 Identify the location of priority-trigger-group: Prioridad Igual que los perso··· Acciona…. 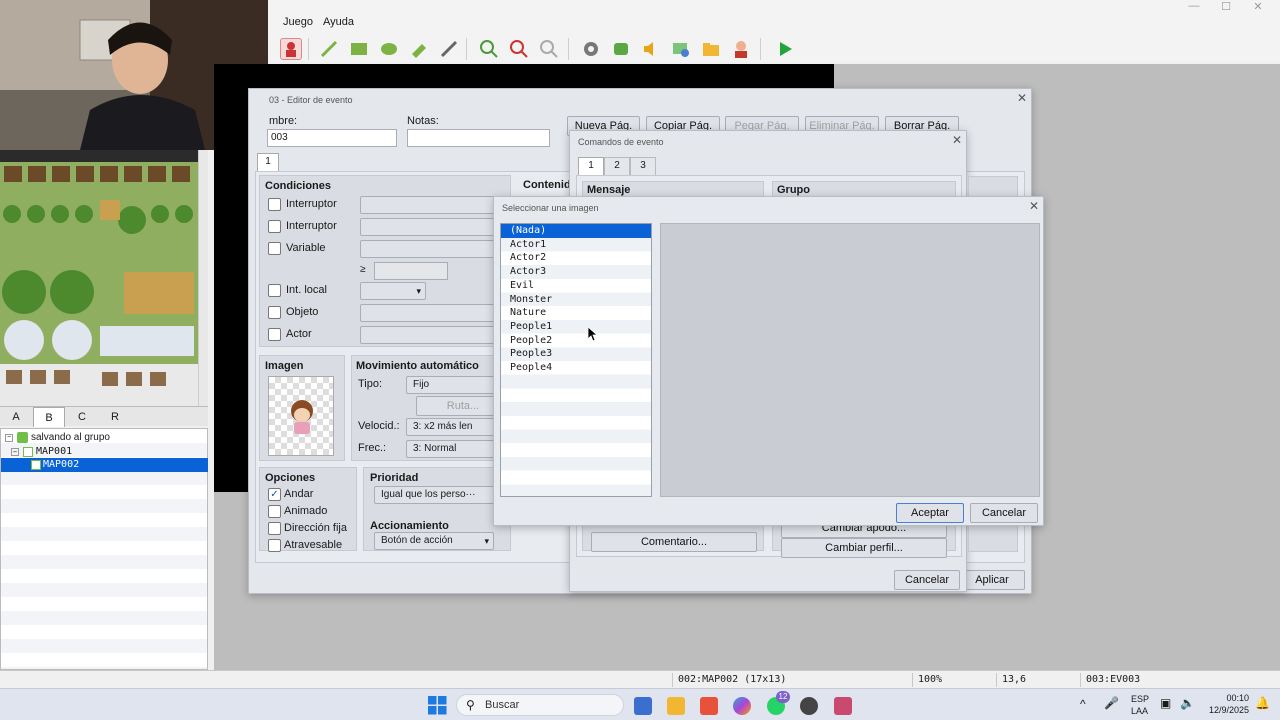
(437, 509).